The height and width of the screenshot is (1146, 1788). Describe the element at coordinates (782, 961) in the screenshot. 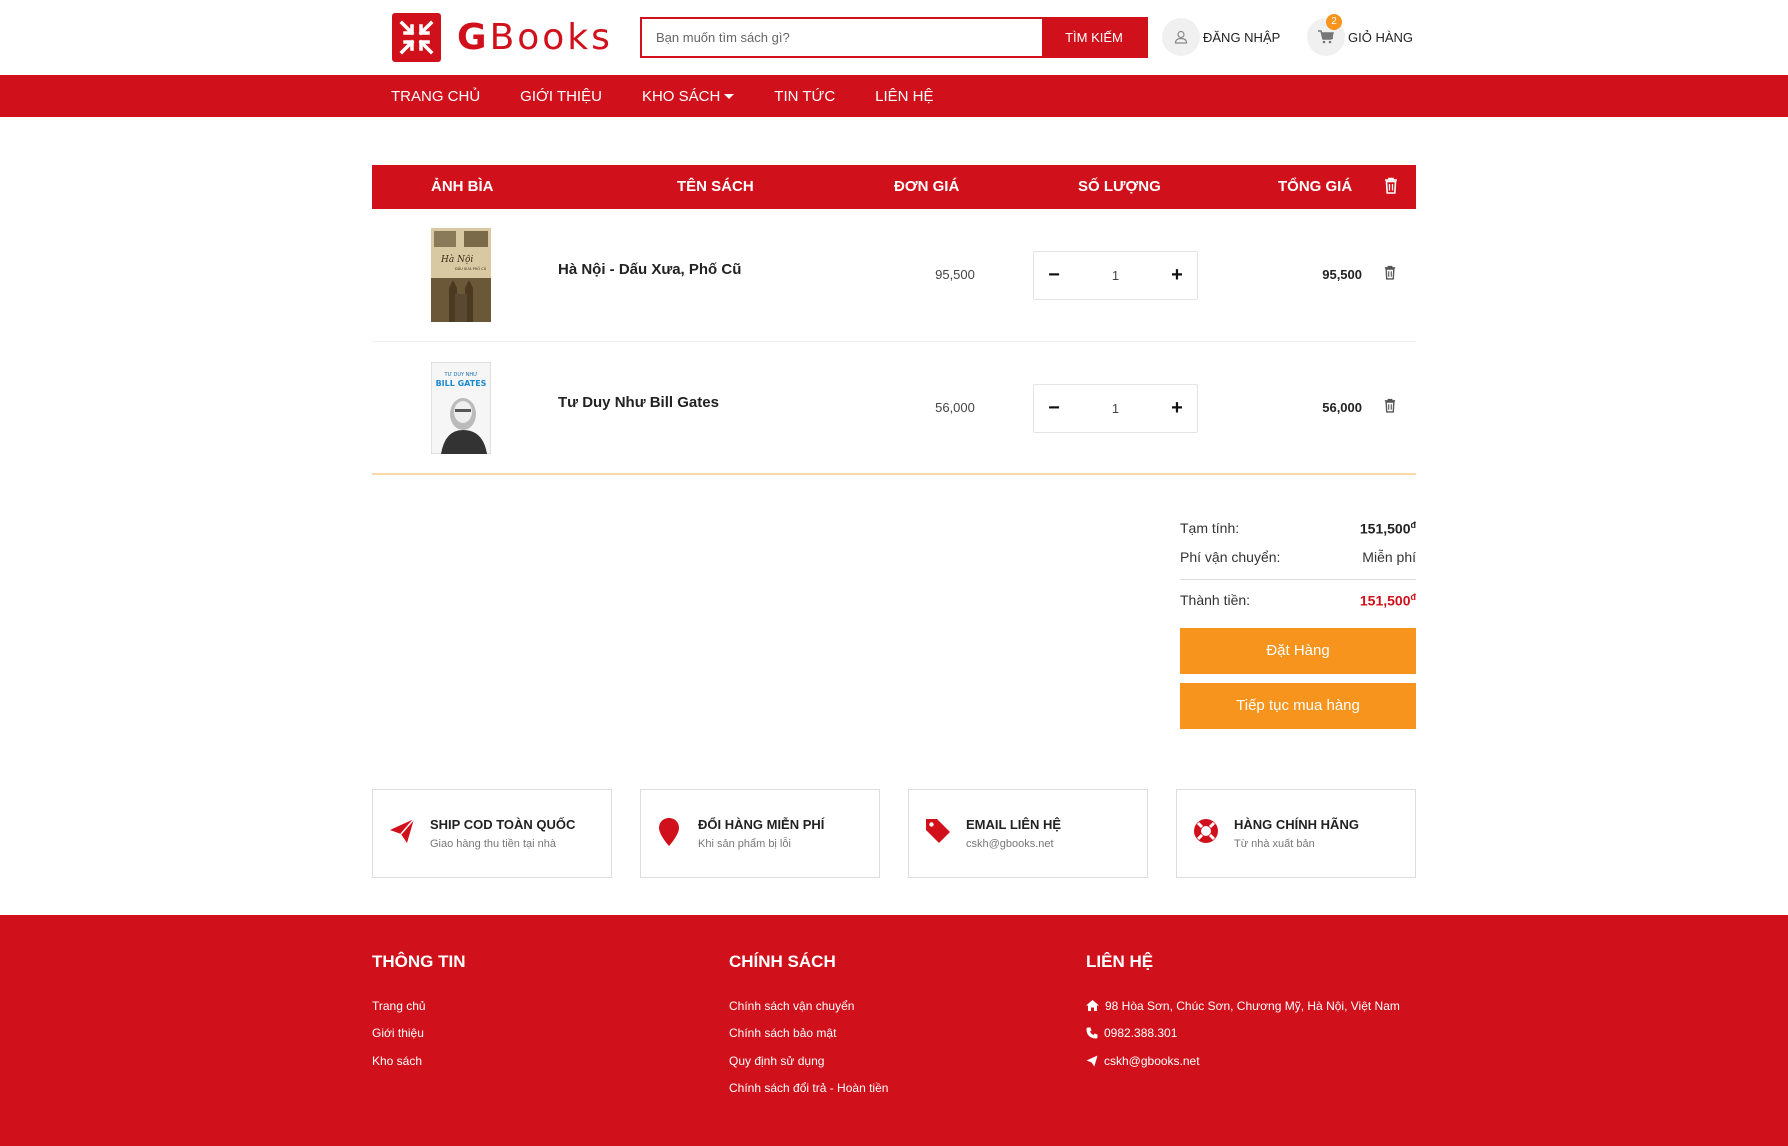

I see `footer-policy-title: CHÍNH SÁCH` at that location.